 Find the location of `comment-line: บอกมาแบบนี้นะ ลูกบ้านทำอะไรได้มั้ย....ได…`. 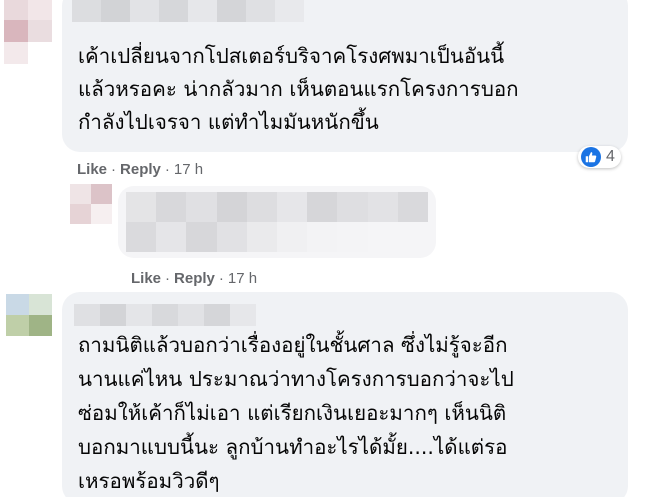

comment-line: บอกมาแบบนี้นะ ลูกบ้านทำอะไรได้มั้ย....ได… is located at coordinates (293, 447).